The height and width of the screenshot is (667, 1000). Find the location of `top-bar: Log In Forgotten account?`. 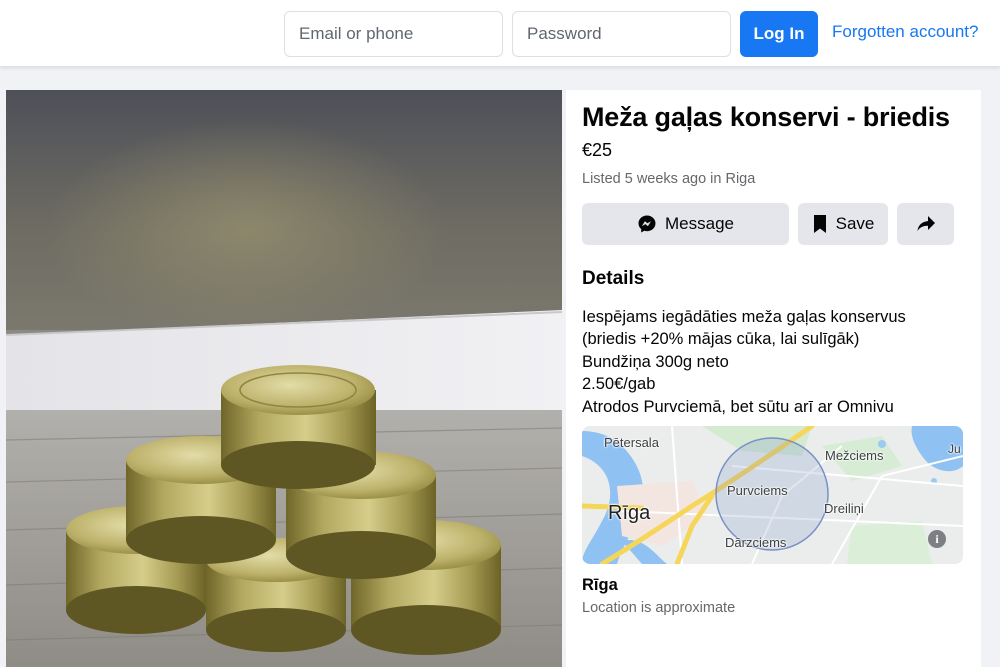

top-bar: Log In Forgotten account? is located at coordinates (500, 33).